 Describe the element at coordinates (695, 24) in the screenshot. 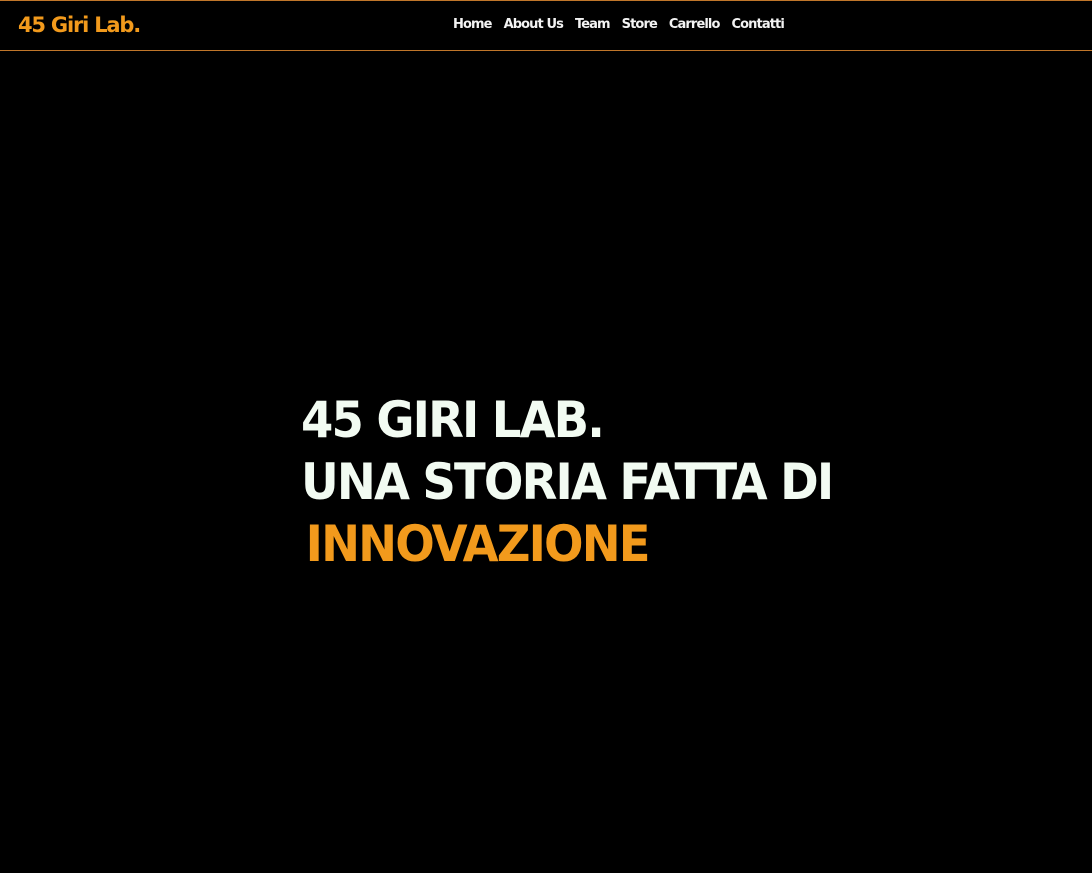

I see `nav-link-carrello: Carrello` at that location.